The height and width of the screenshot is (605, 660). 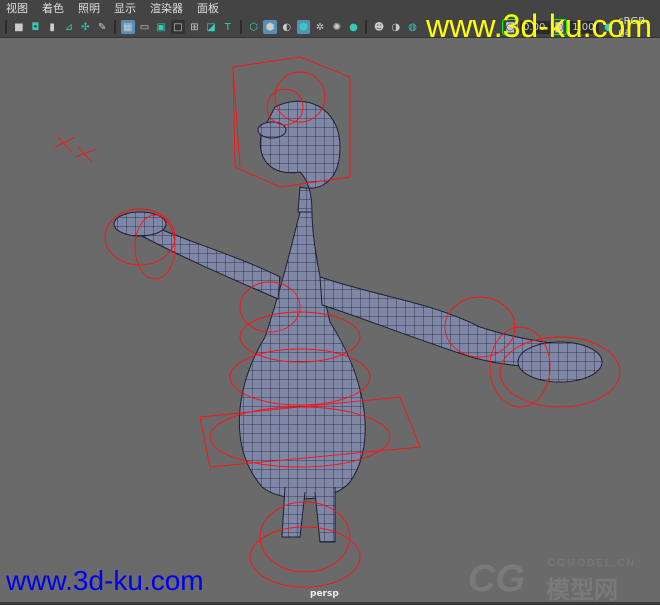 I want to click on gate-mask-icon: □, so click(x=177, y=27).